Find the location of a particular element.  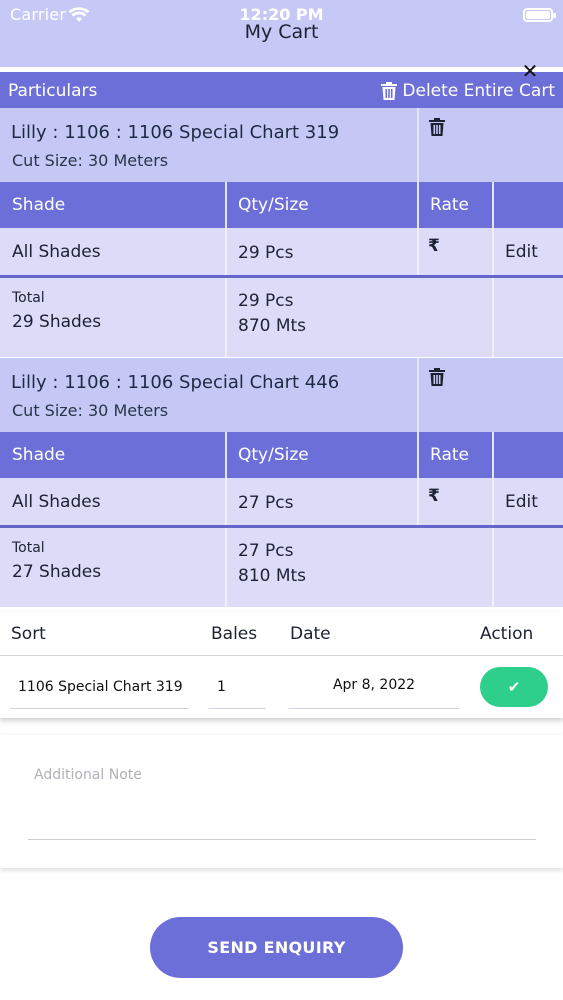

total-mts: 870 Mts is located at coordinates (272, 326).